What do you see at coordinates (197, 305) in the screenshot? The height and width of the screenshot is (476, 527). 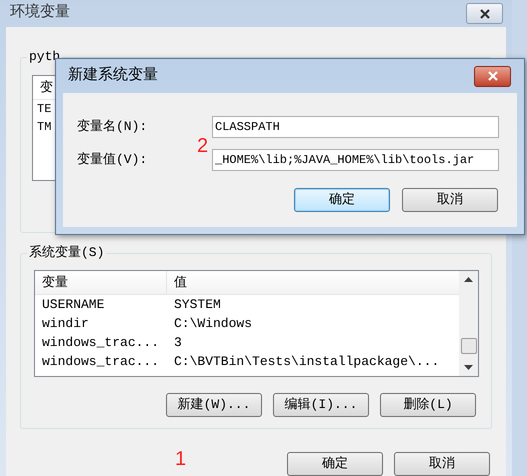 I see `table-cell-text: SYSTEM` at bounding box center [197, 305].